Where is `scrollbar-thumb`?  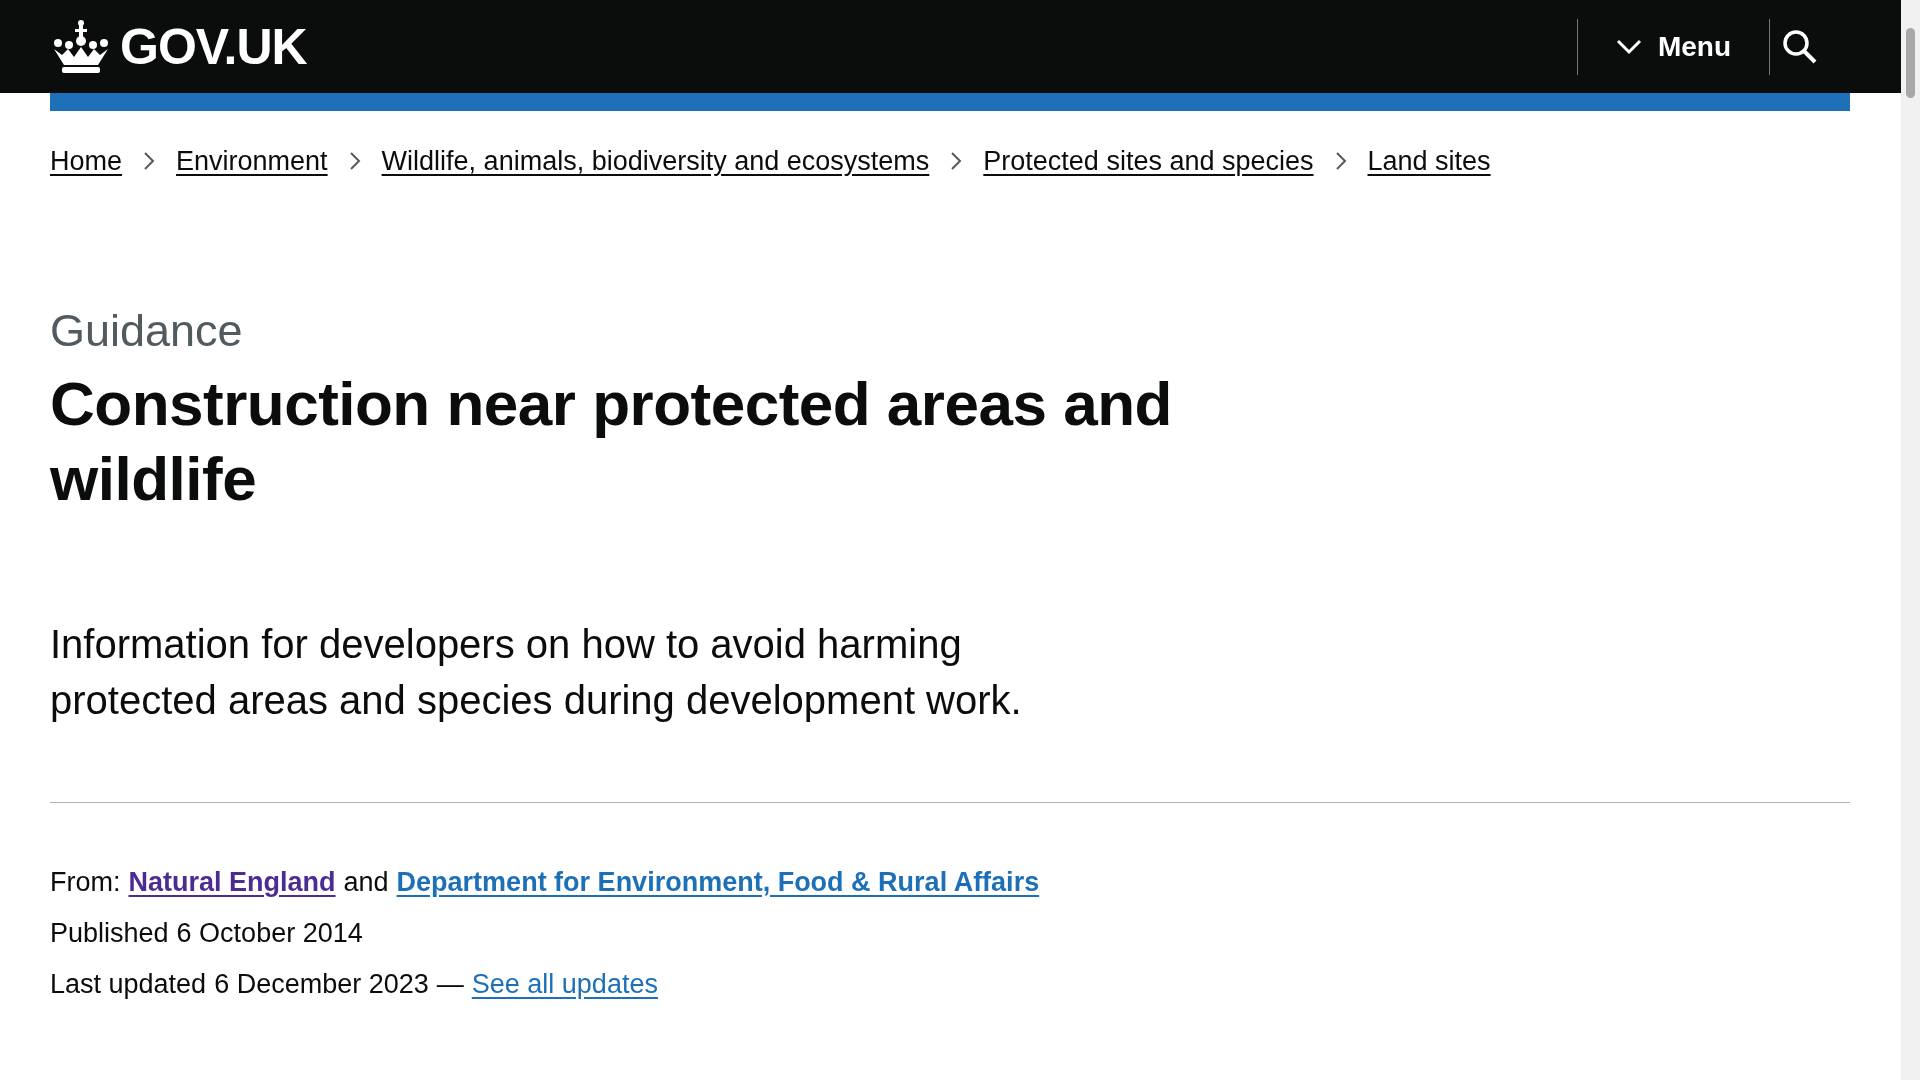 scrollbar-thumb is located at coordinates (1910, 63).